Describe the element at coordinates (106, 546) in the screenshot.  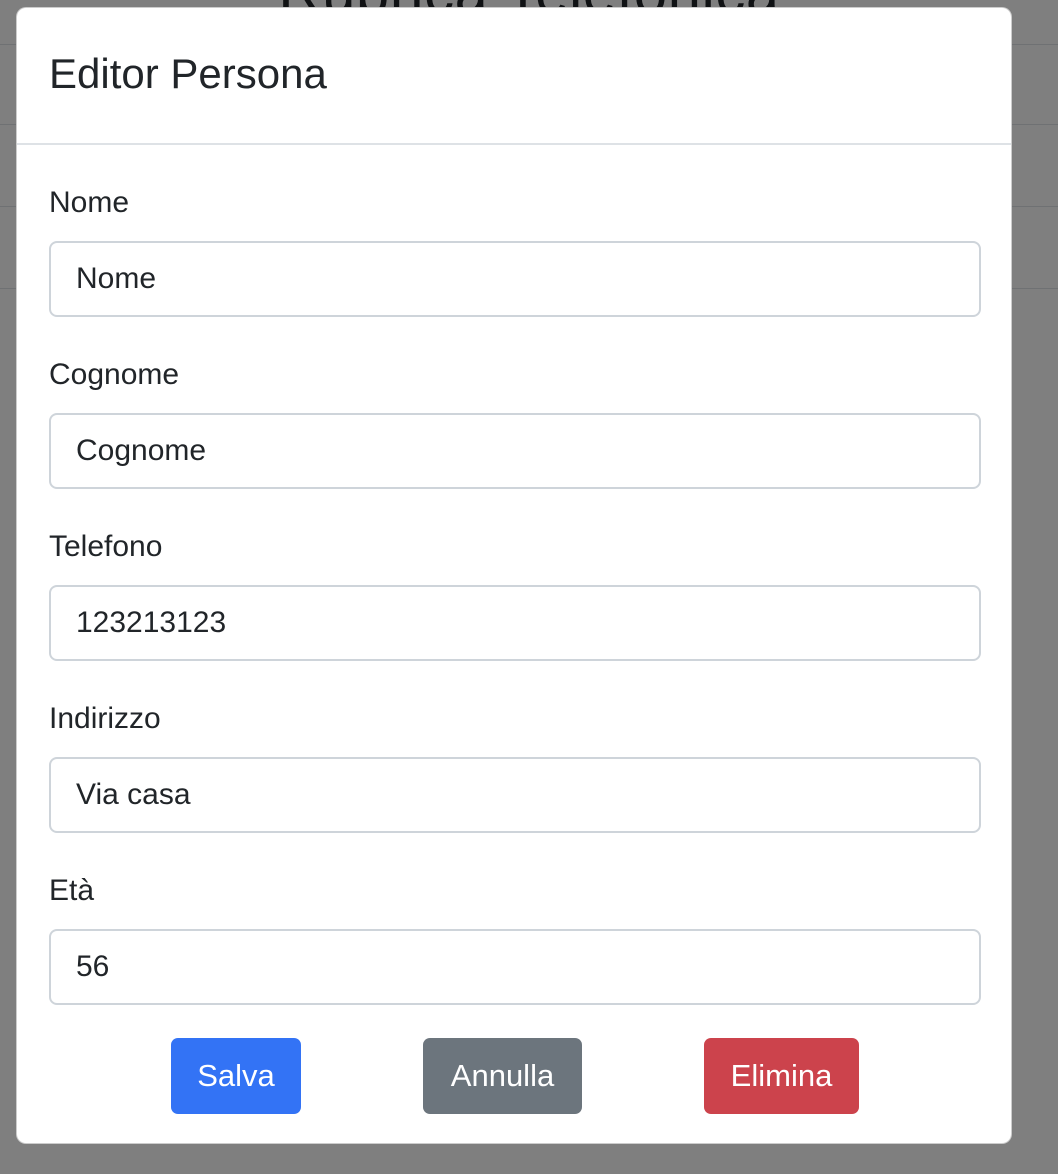
I see `telefono-label: Telefono` at that location.